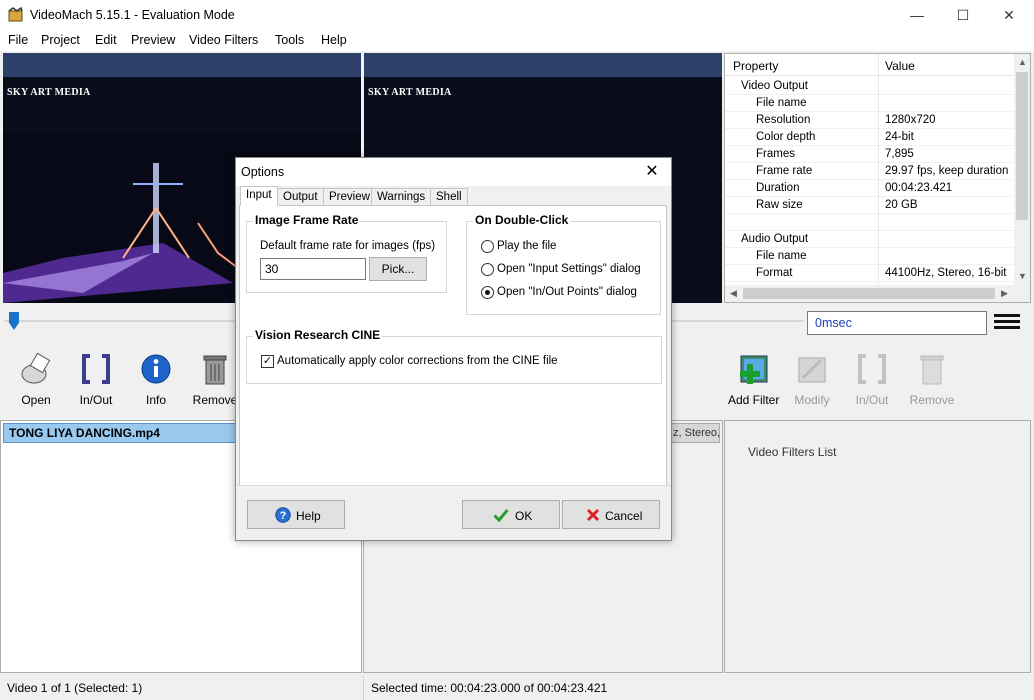 The width and height of the screenshot is (1034, 700). What do you see at coordinates (36, 400) in the screenshot?
I see `open-label: Open` at bounding box center [36, 400].